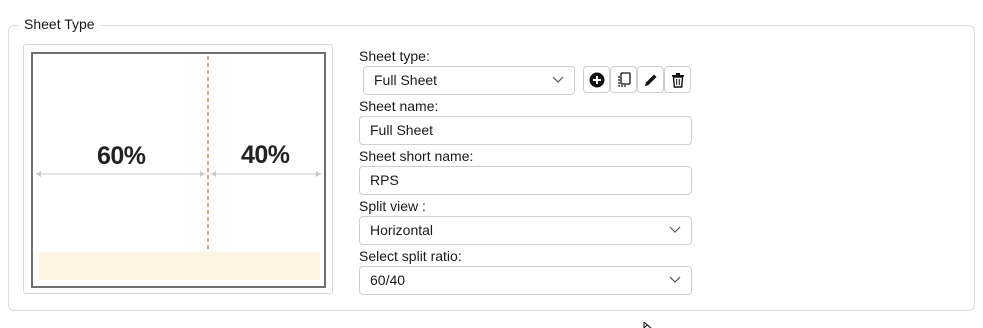 The image size is (983, 328). Describe the element at coordinates (525, 280) in the screenshot. I see `split-ratio-dropdown: 60/40` at that location.